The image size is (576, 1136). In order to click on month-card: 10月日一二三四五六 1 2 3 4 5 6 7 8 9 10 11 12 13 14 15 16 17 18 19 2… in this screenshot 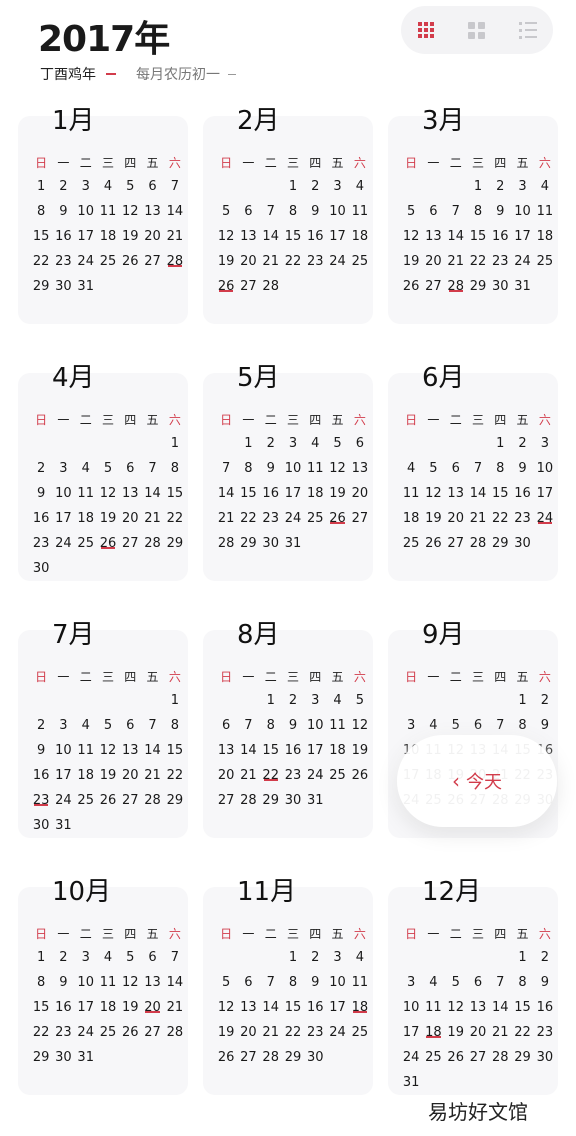, I will do `click(103, 986)`.